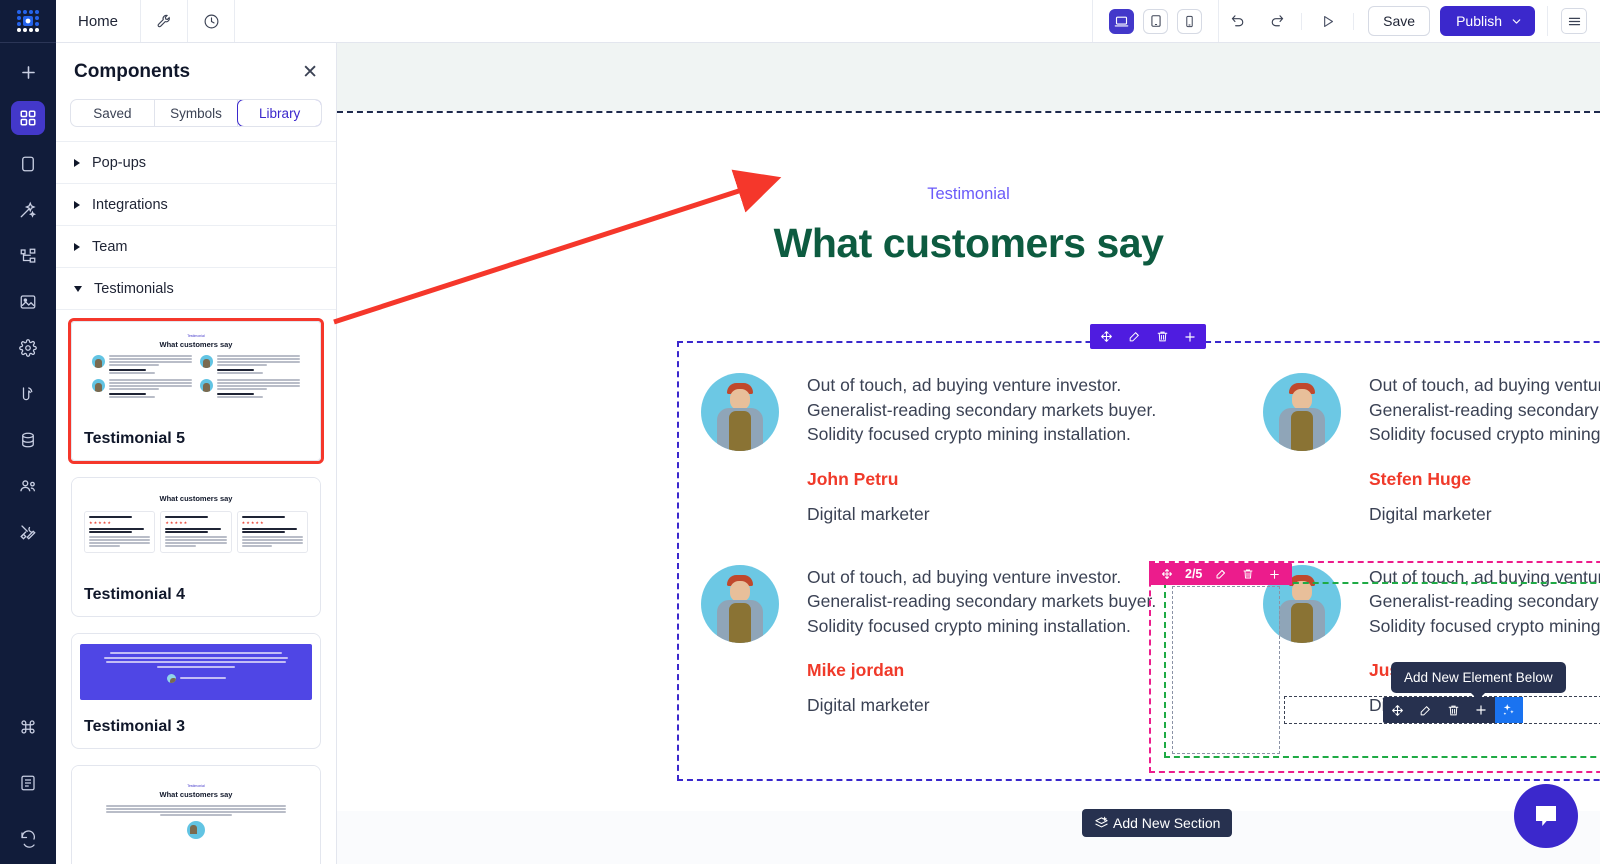  What do you see at coordinates (968, 194) in the screenshot?
I see `section-eyebrow: Testimonial` at bounding box center [968, 194].